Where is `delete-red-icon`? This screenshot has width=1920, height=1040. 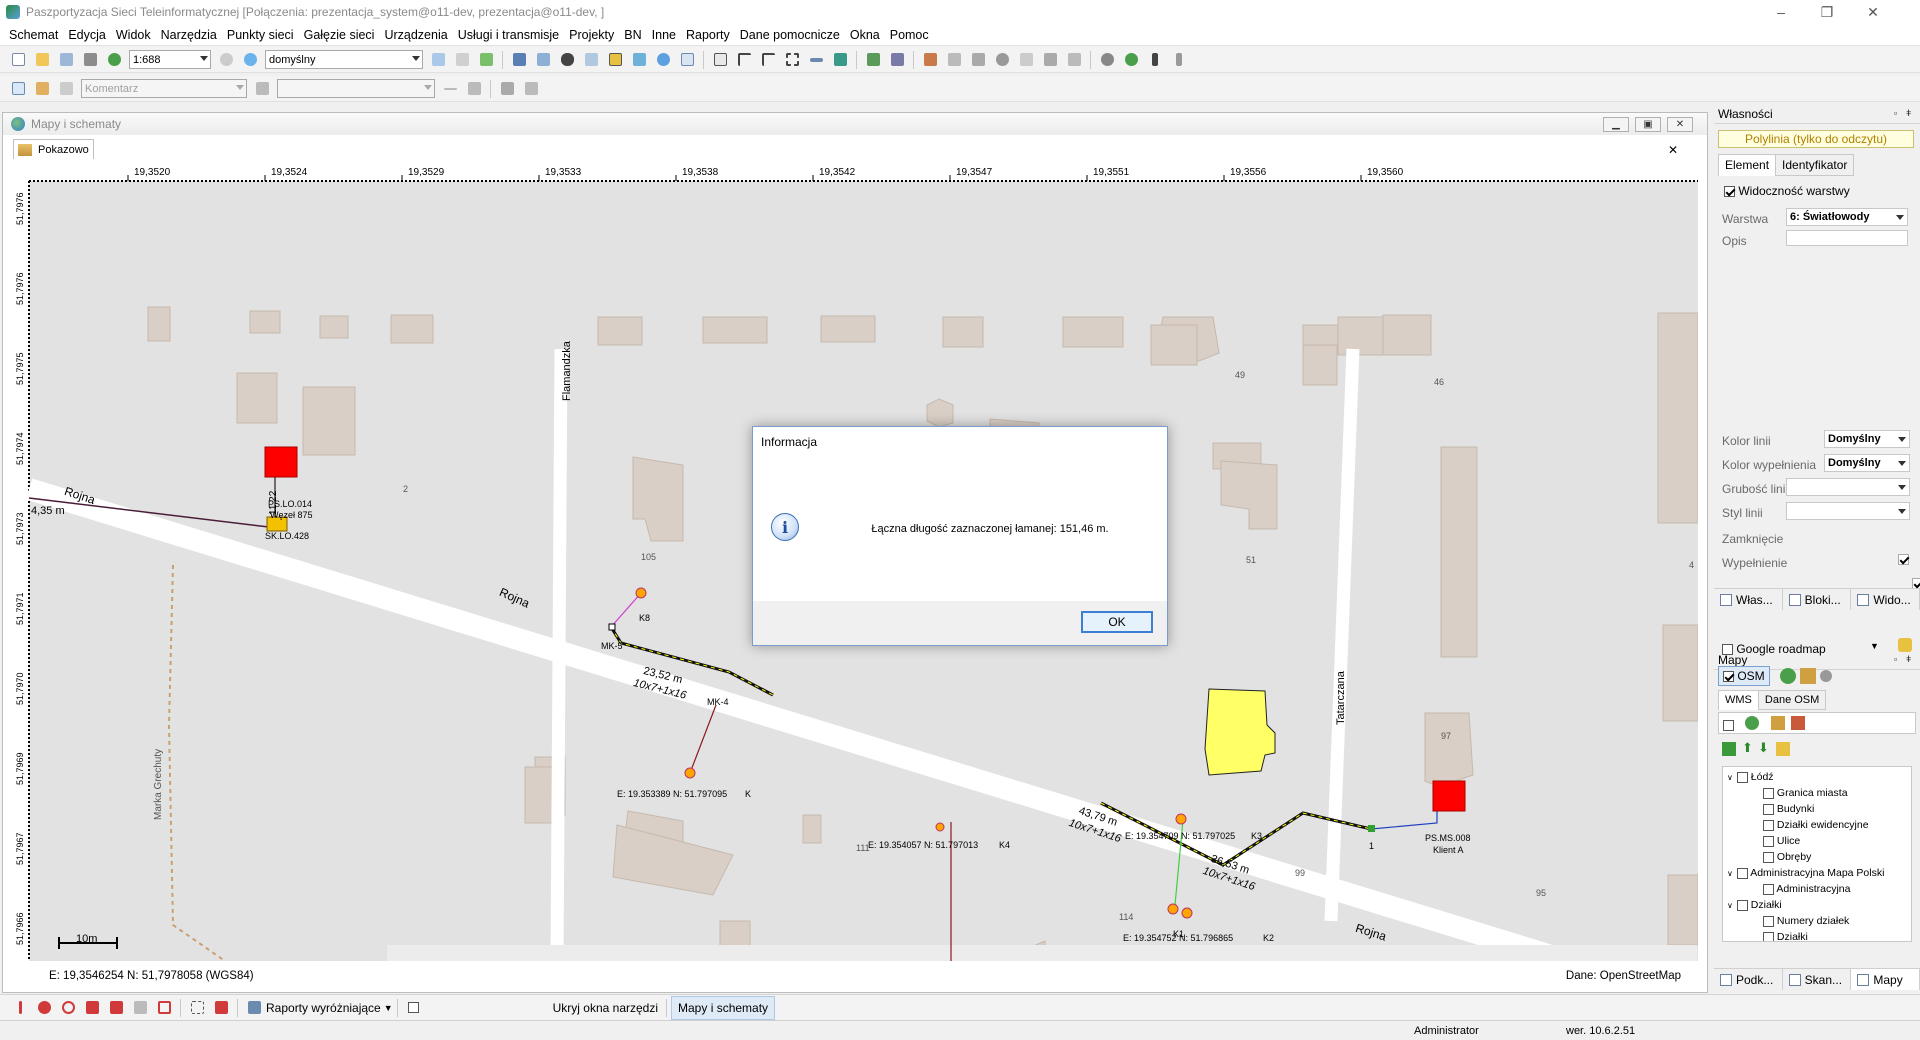 delete-red-icon is located at coordinates (221, 1008).